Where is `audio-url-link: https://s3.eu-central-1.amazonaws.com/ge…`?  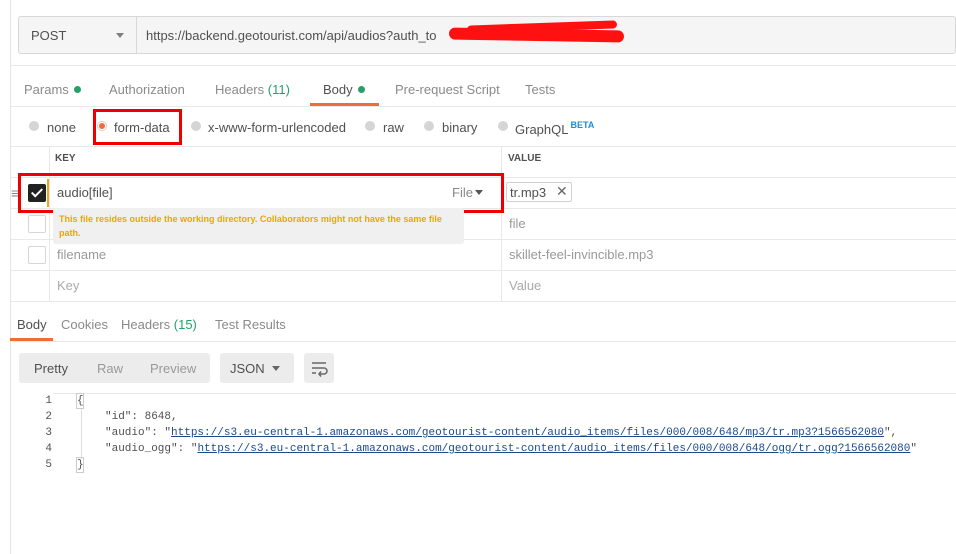
audio-url-link: https://s3.eu-central-1.amazonaws.com/ge… is located at coordinates (527, 433).